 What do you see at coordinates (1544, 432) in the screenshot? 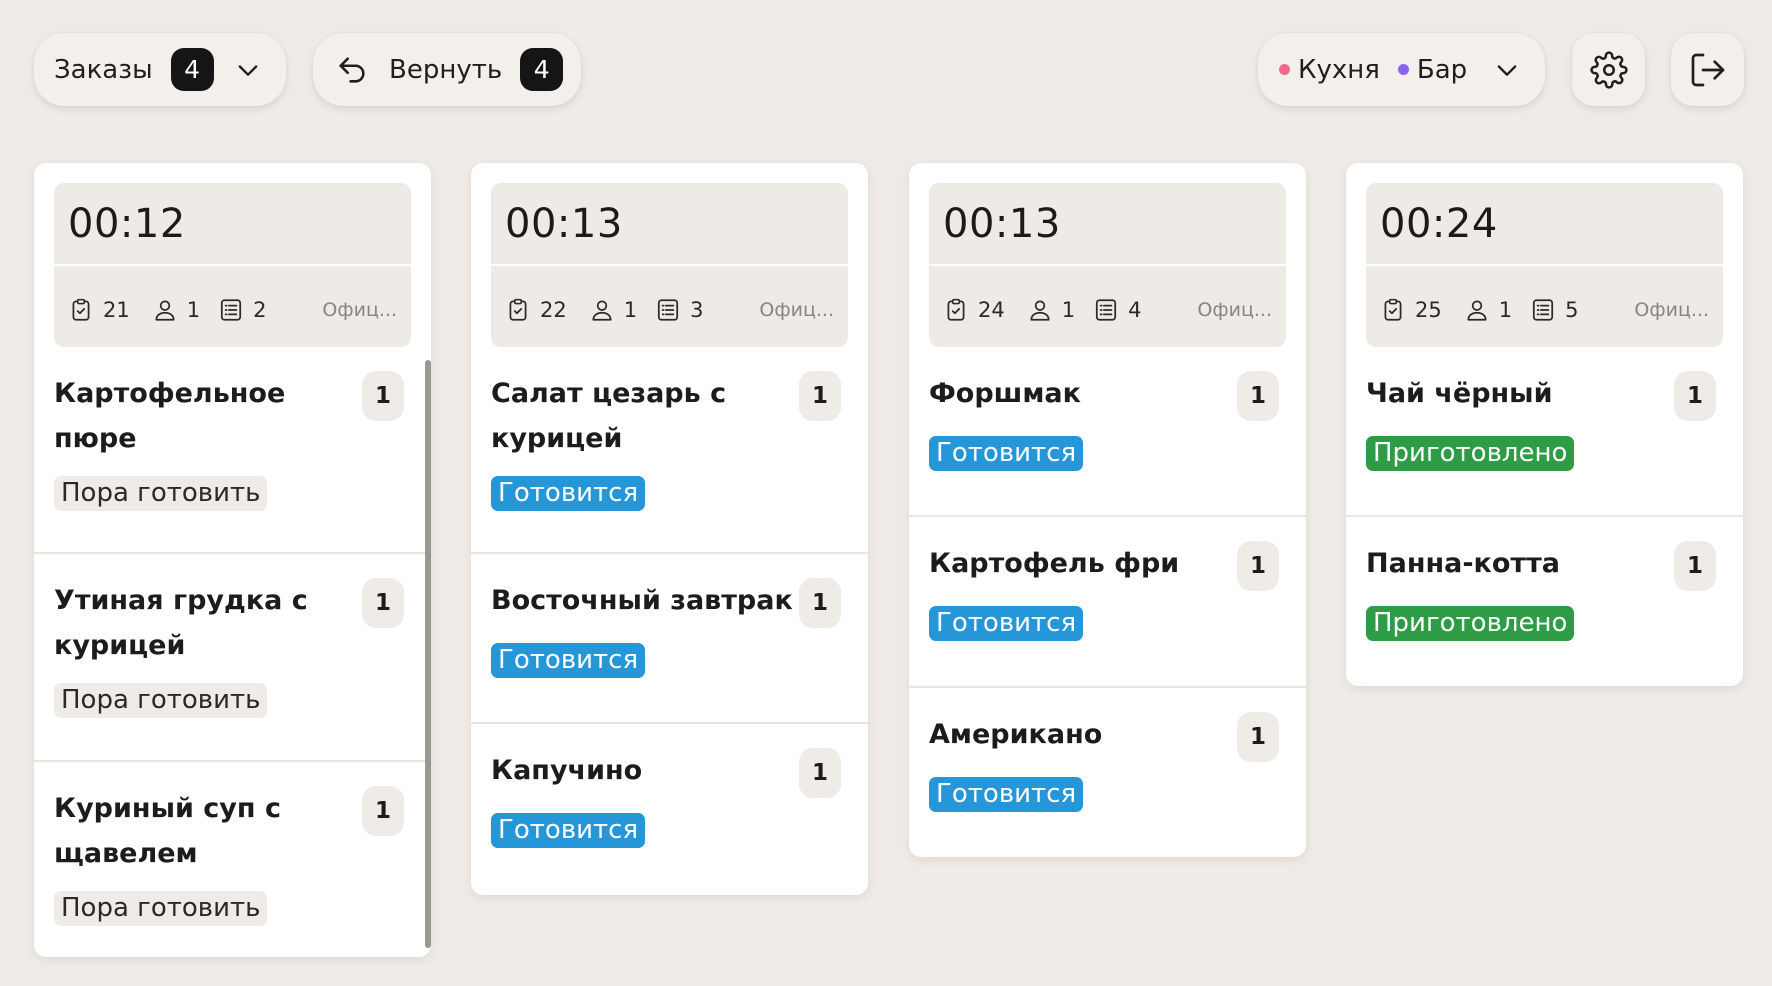
I see `order-item: Чай чёрный 1 Приготовлено` at bounding box center [1544, 432].